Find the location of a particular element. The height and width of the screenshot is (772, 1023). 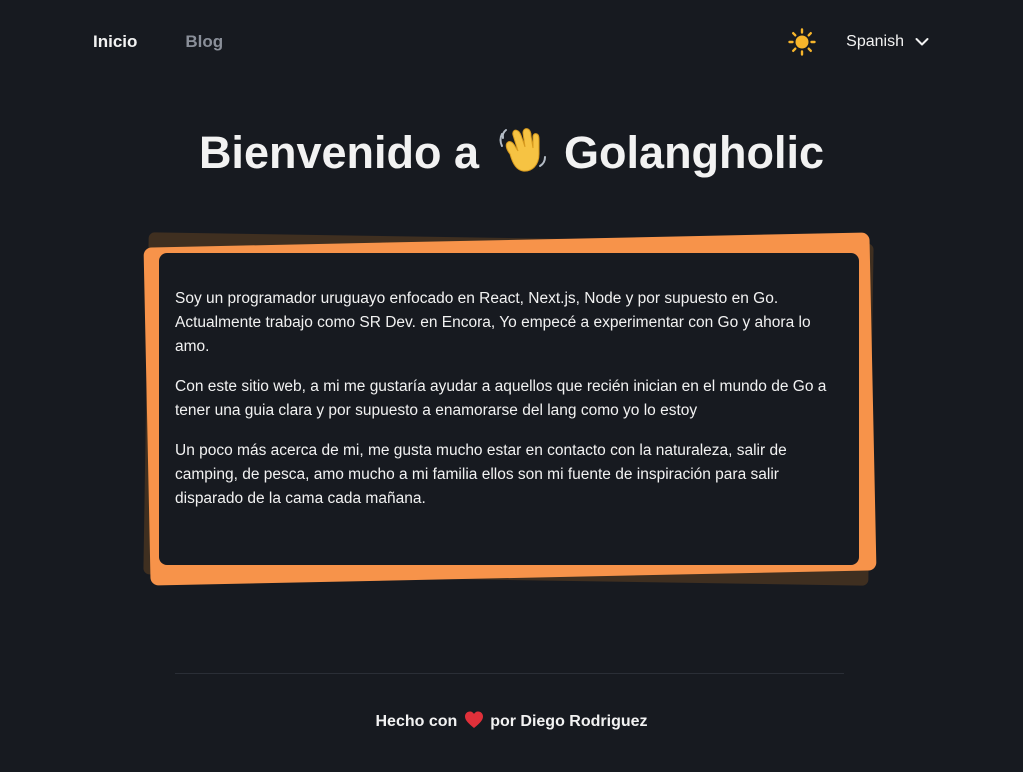

page-title: Bienvenido a Golangholic is located at coordinates (511, 153).